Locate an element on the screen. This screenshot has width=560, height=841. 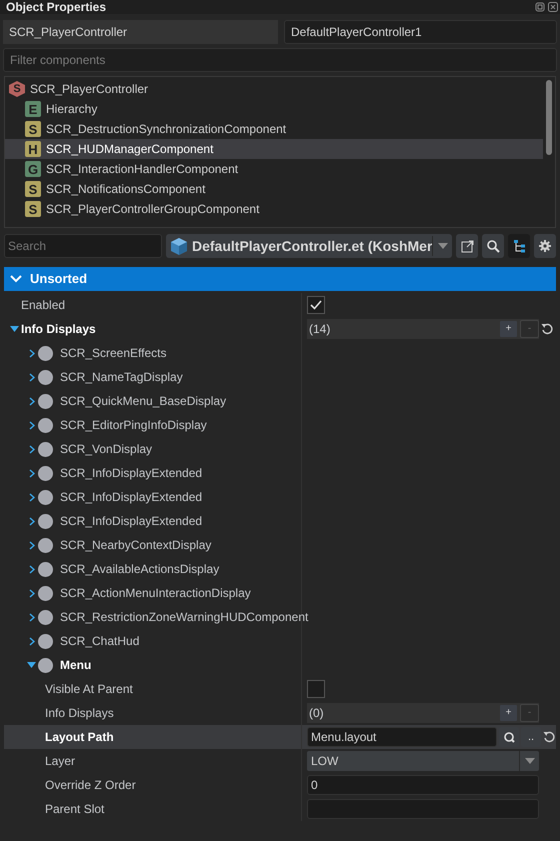
settings-button is located at coordinates (545, 246).